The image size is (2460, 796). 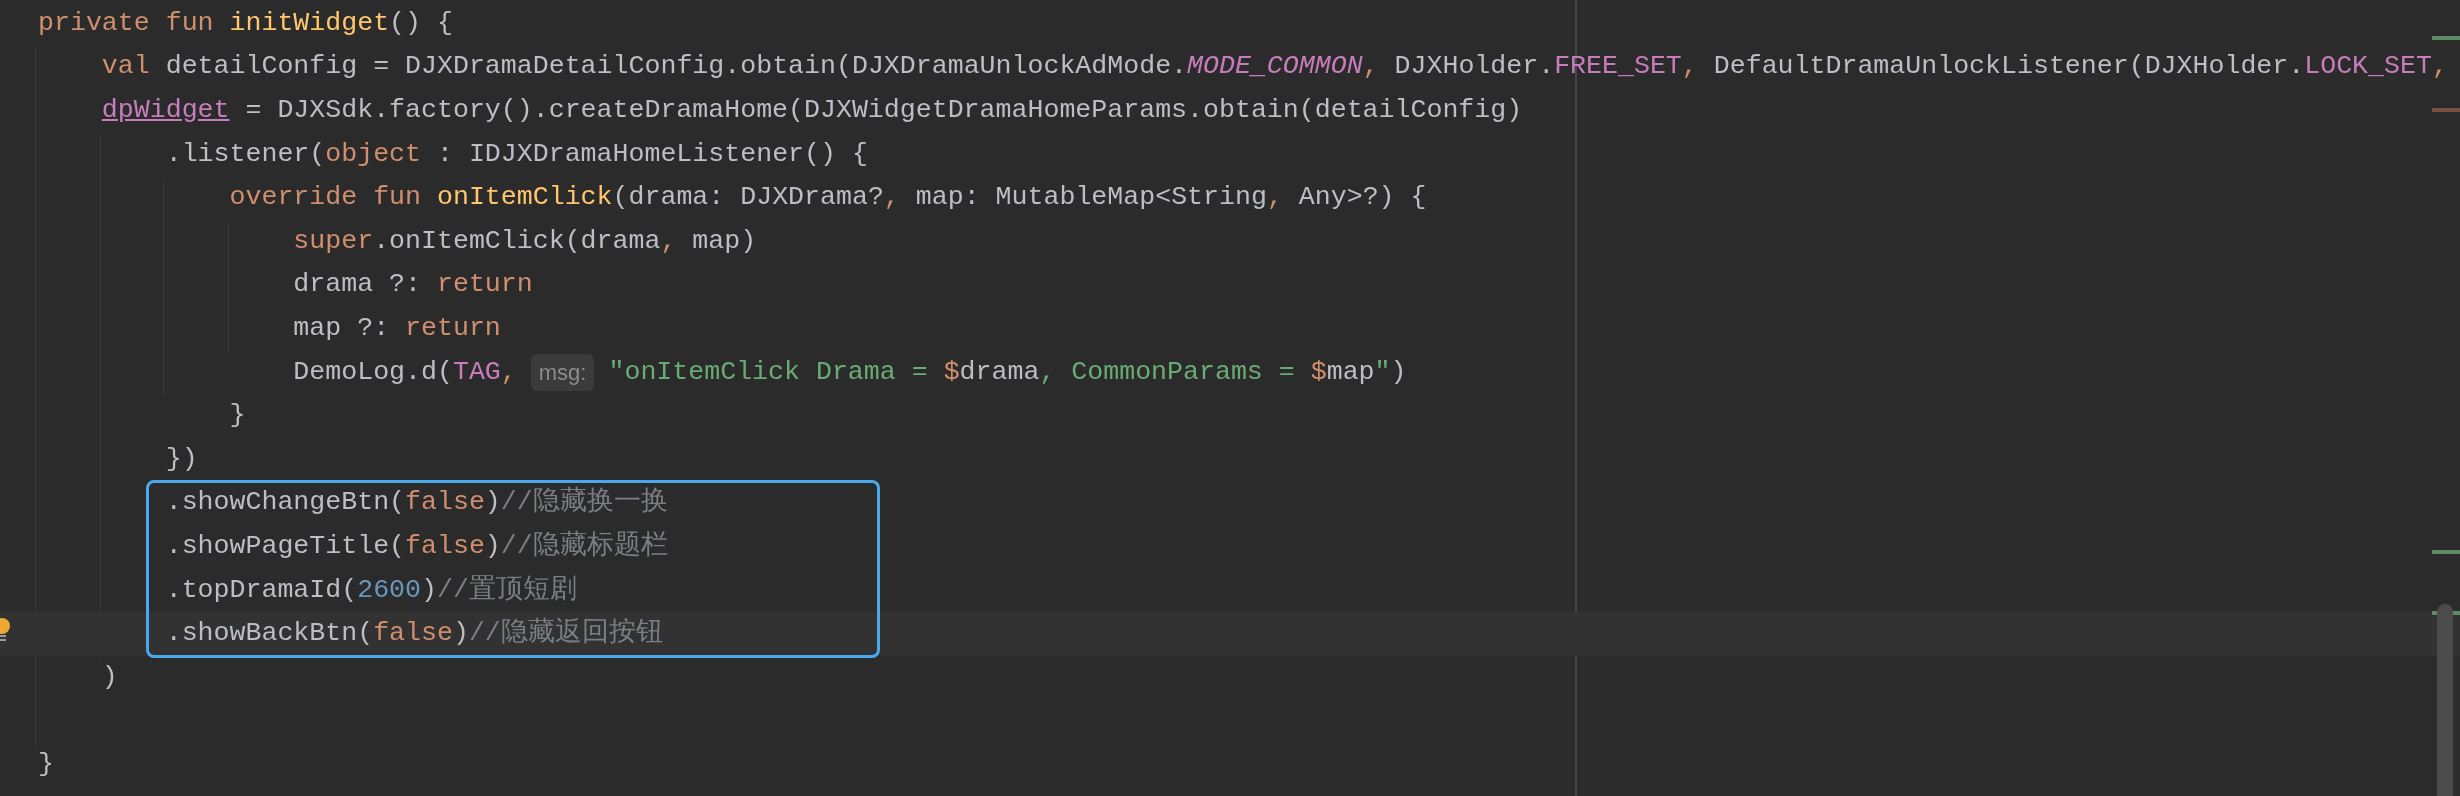 What do you see at coordinates (405, 372) in the screenshot?
I see `code-text: DemoLog.d(TAG,` at bounding box center [405, 372].